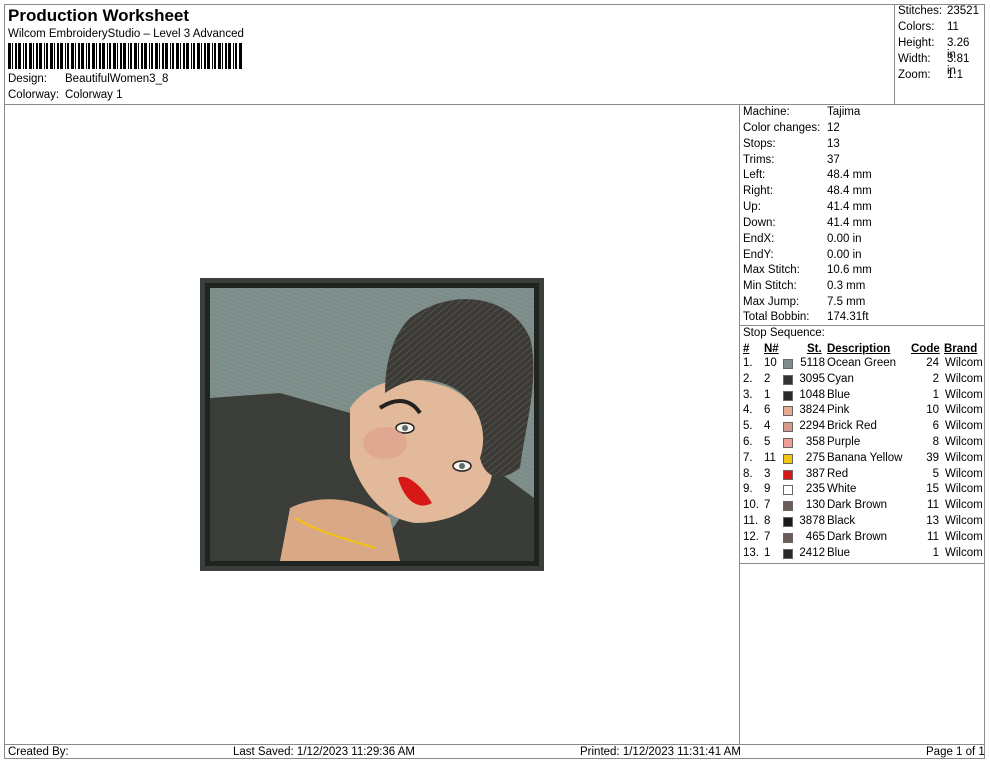  I want to click on stop-sequence-row: 5. 4 2294 Brick Red 6 Wilcom, so click(863, 428).